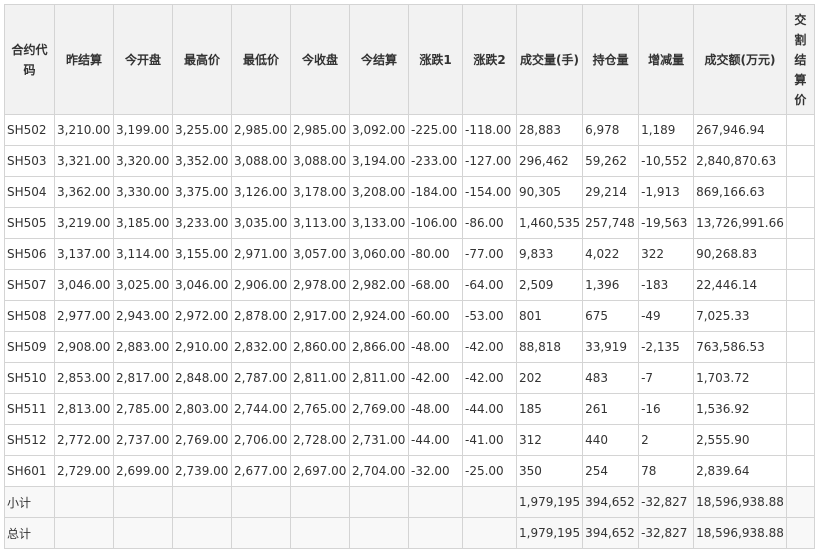 The width and height of the screenshot is (819, 554). What do you see at coordinates (549, 440) in the screenshot?
I see `cell-volume: 312` at bounding box center [549, 440].